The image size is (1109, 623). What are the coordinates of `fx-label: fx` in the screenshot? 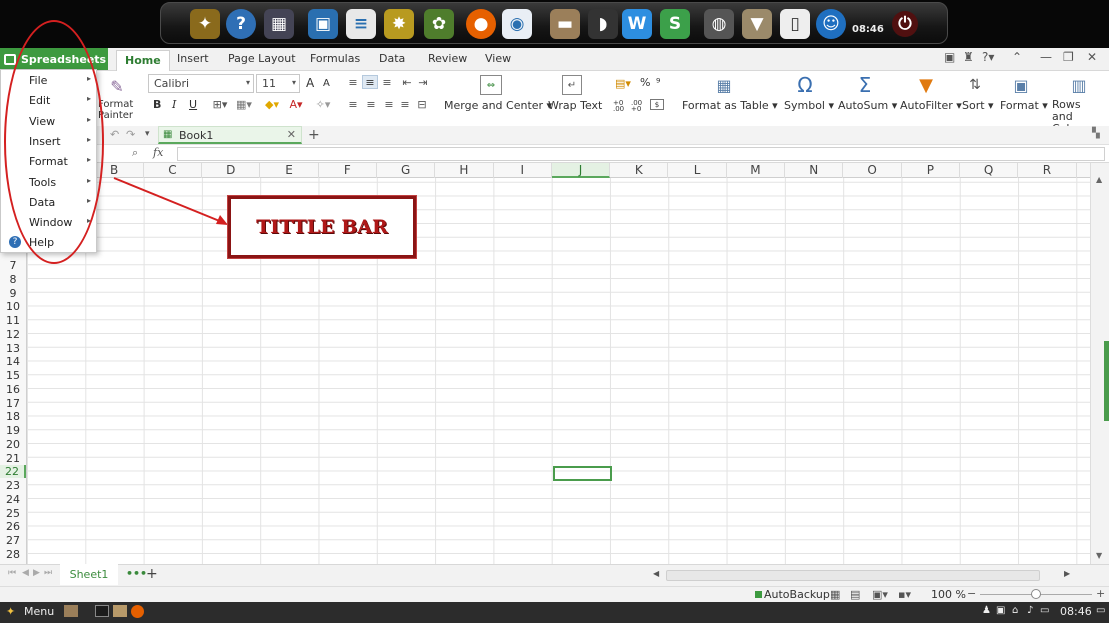 It's located at (158, 152).